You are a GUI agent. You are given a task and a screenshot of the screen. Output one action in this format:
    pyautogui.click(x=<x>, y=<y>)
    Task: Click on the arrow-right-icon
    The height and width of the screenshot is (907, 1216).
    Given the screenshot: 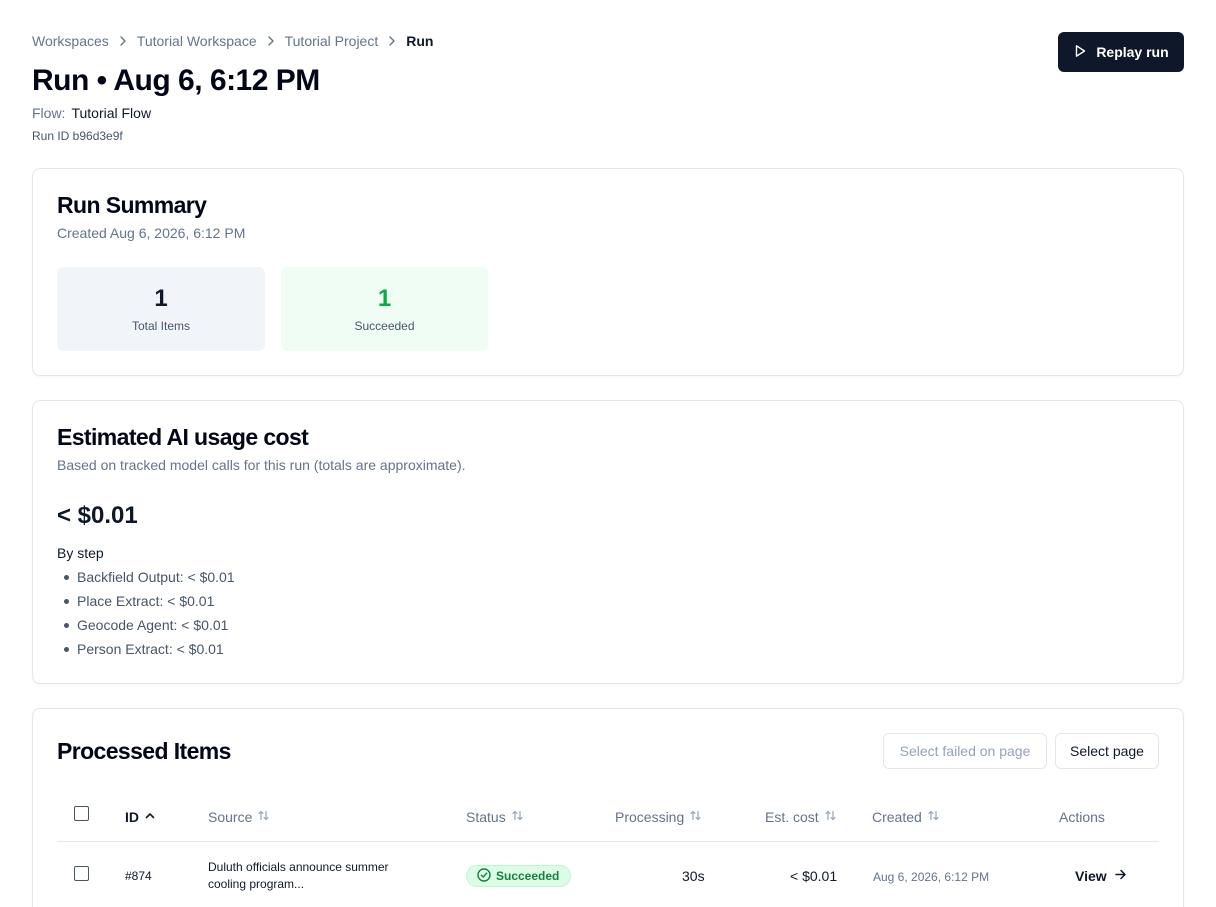 What is the action you would take?
    pyautogui.click(x=1120, y=876)
    